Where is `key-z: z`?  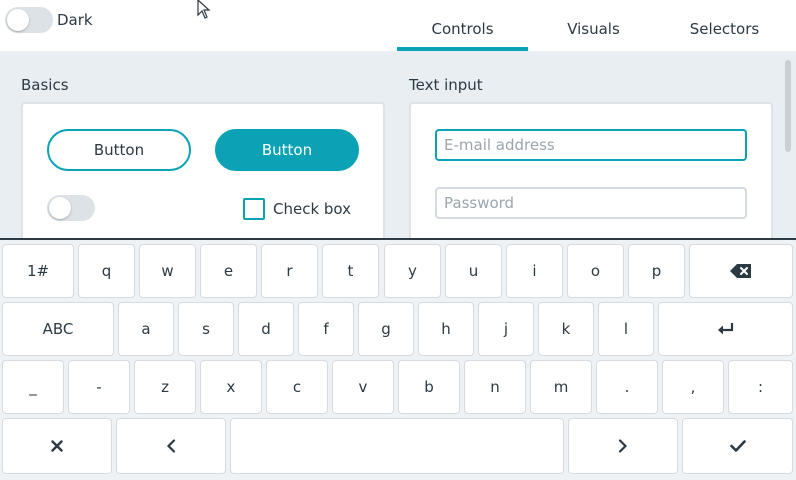
key-z: z is located at coordinates (165, 387).